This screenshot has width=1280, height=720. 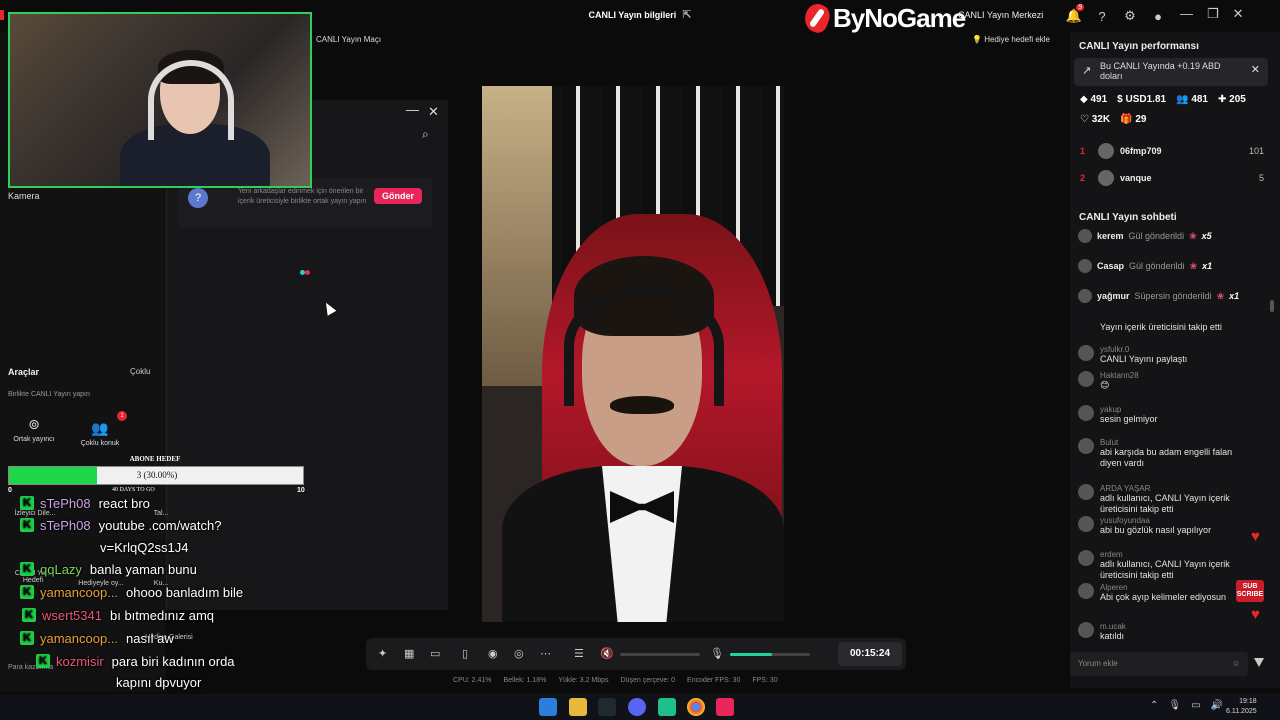 What do you see at coordinates (100, 433) in the screenshot?
I see `multi-guest-tool: 👥 Çoklu konuk` at bounding box center [100, 433].